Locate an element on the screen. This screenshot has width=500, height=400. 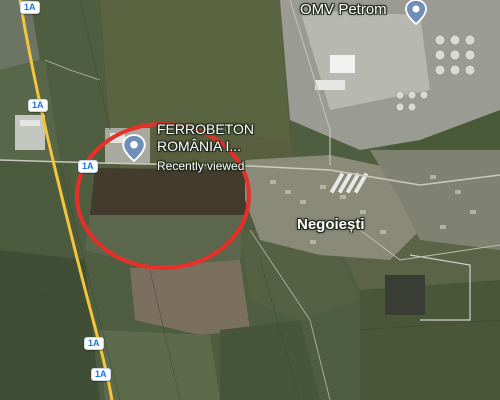
place-label-negoiesti: Negoiești is located at coordinates (331, 224).